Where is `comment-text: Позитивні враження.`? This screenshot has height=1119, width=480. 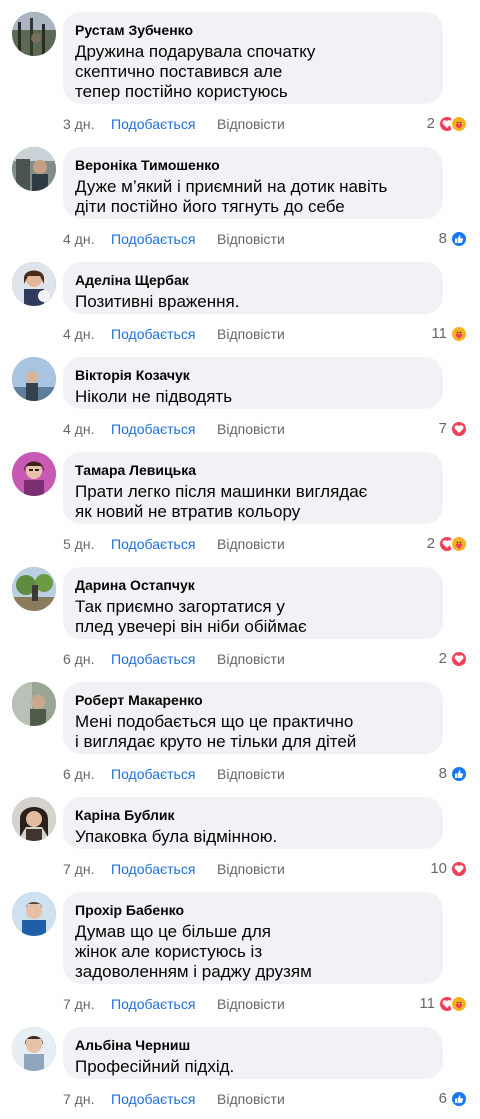
comment-text: Позитивні враження. is located at coordinates (157, 301).